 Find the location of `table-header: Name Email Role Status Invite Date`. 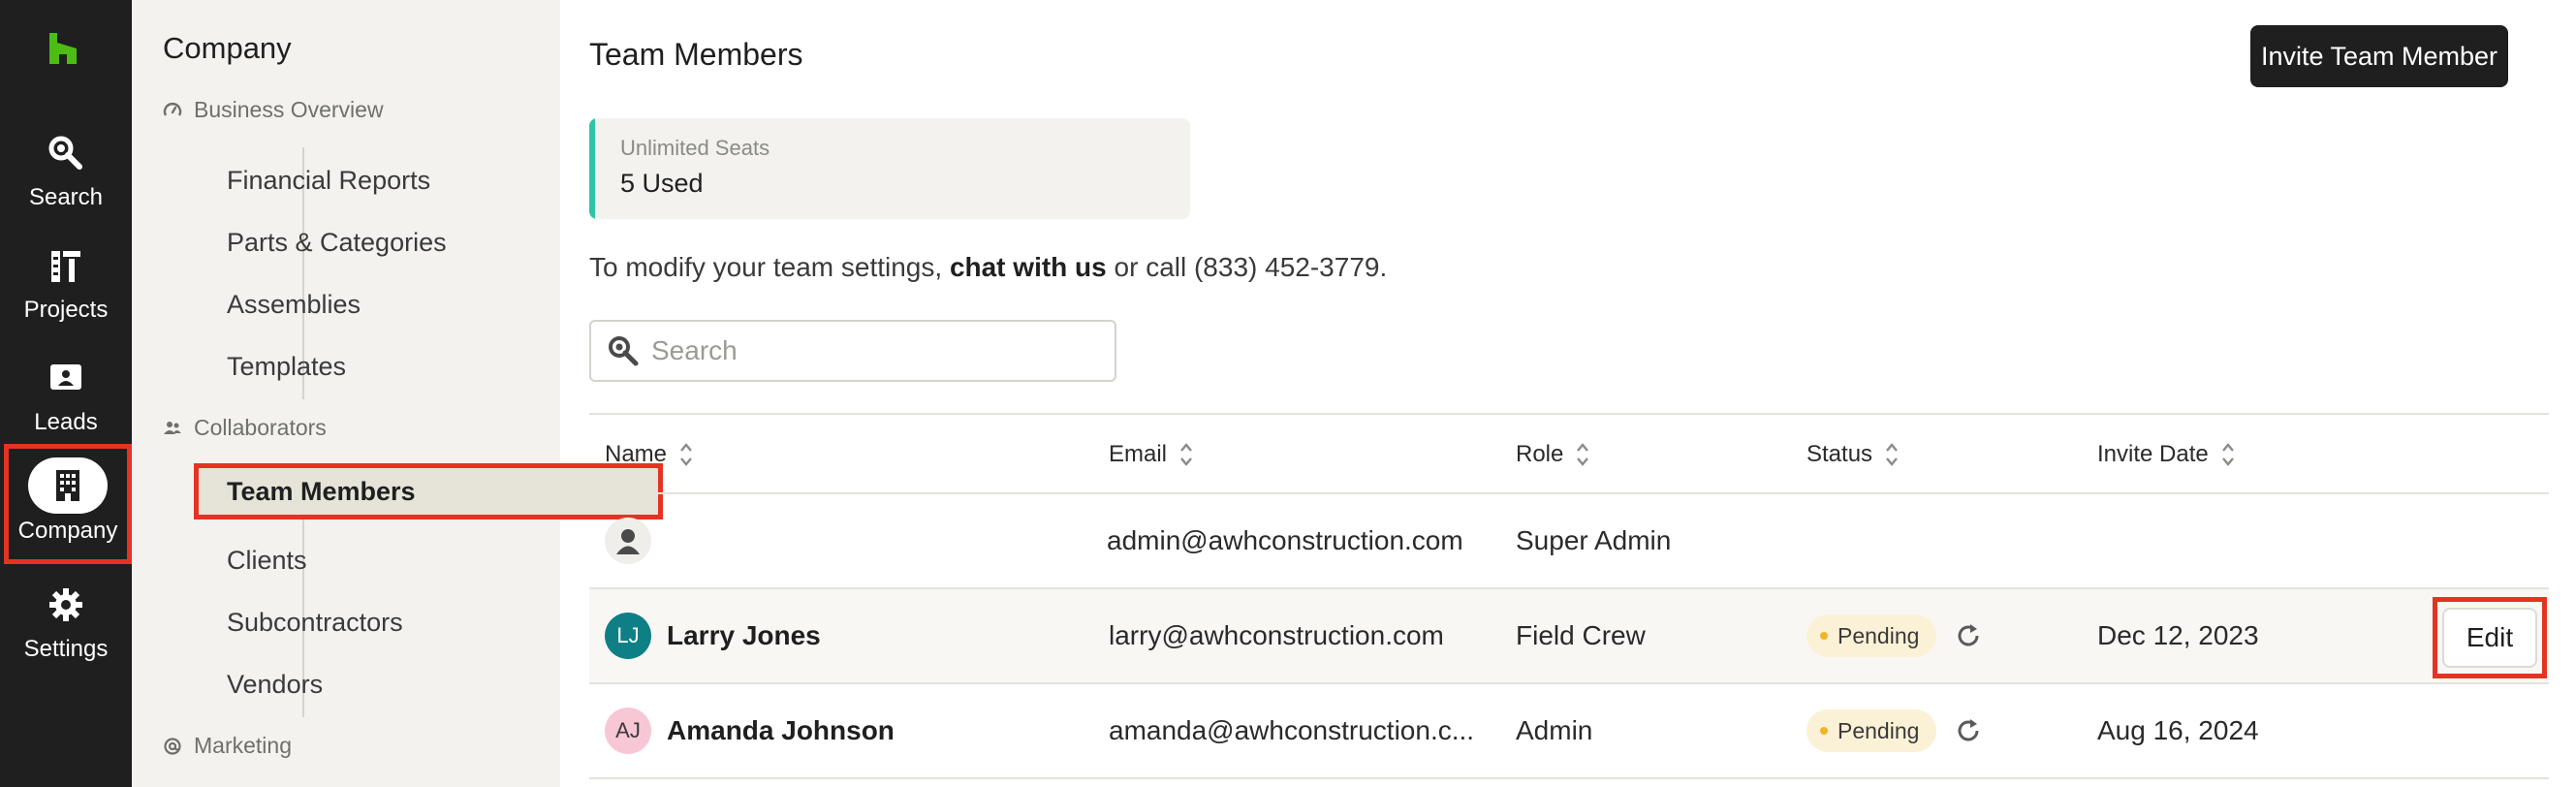

table-header: Name Email Role Status Invite Date is located at coordinates (1569, 453).